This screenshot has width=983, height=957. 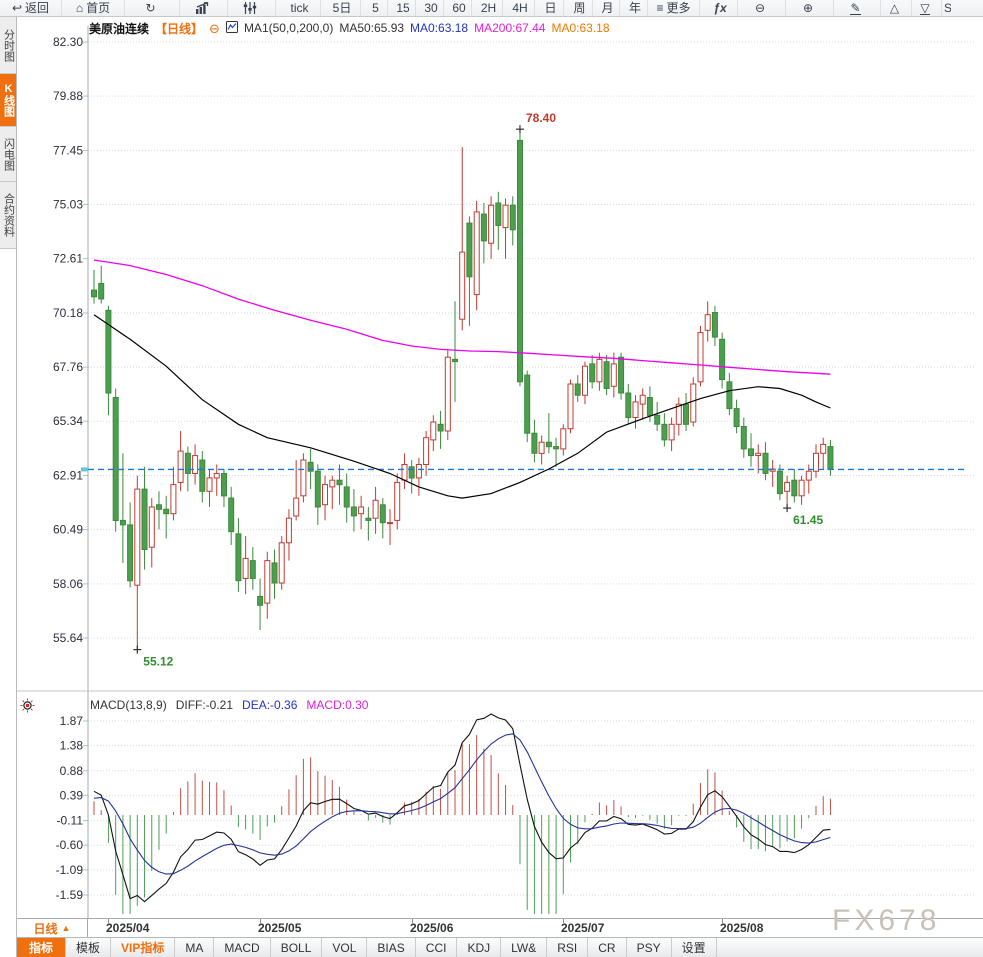 I want to click on indicator-tab-vip-indicators: VIP指标, so click(x=143, y=947).